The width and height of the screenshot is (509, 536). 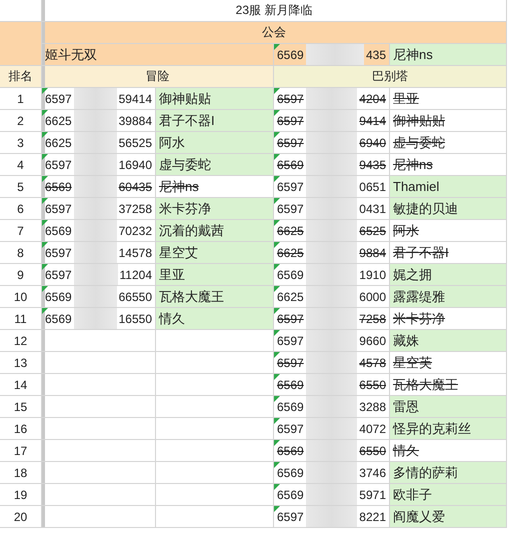 I want to click on player-id-end: 5971, so click(x=372, y=495).